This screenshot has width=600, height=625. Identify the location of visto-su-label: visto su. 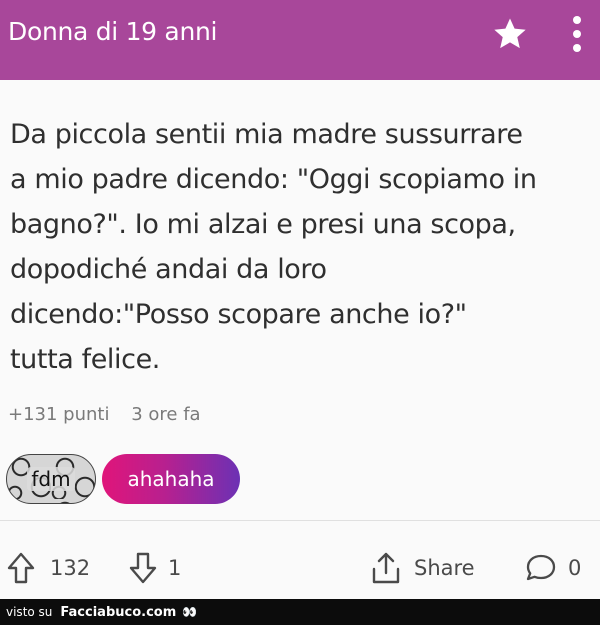
(29, 612).